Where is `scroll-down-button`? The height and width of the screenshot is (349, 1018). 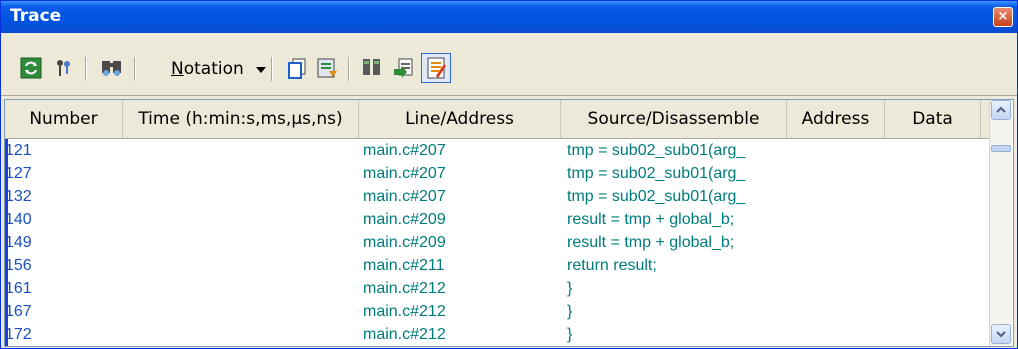 scroll-down-button is located at coordinates (1001, 334).